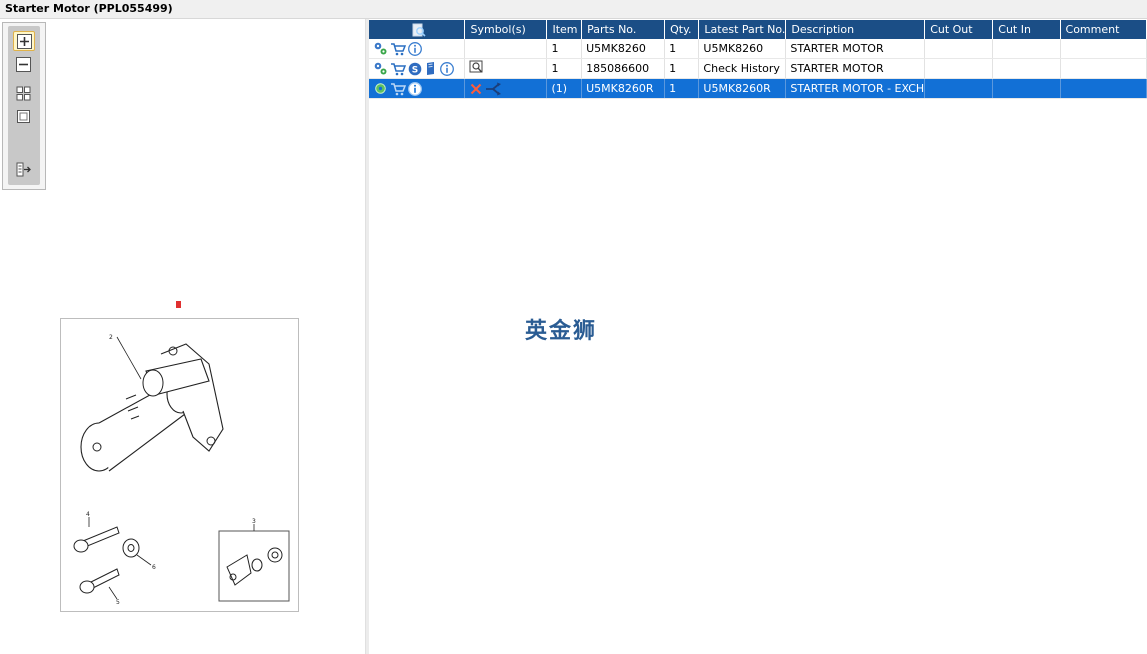 Image resolution: width=1147 pixels, height=654 pixels. I want to click on column-header-cut-in: Cut In, so click(1026, 29).